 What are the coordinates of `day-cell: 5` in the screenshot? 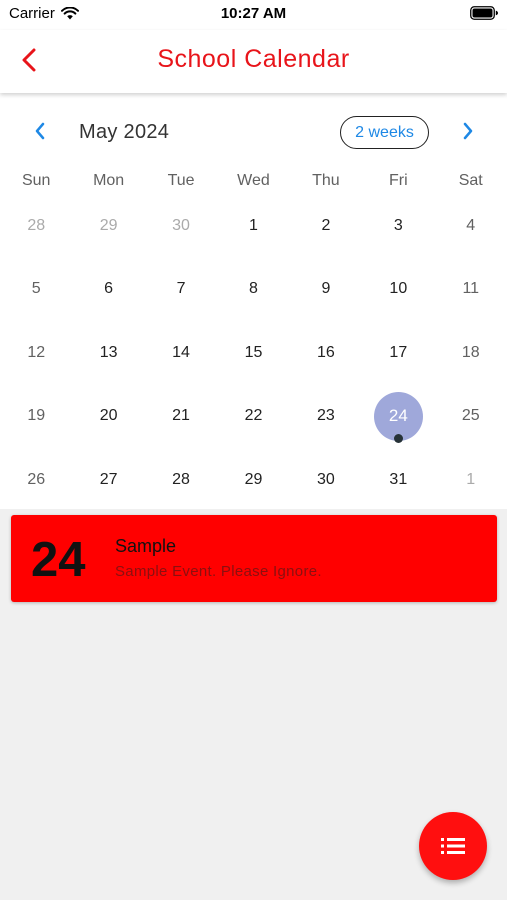 It's located at (36, 290).